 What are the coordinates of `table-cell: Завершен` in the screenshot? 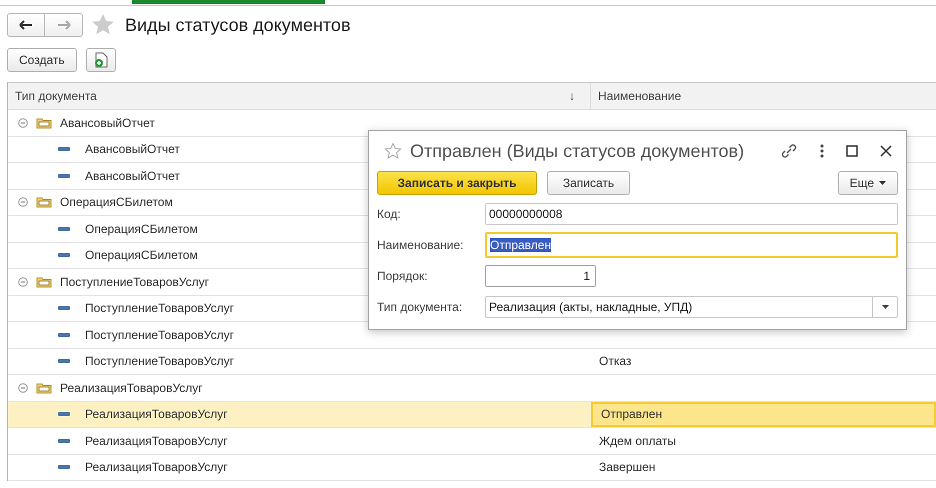 It's located at (627, 467).